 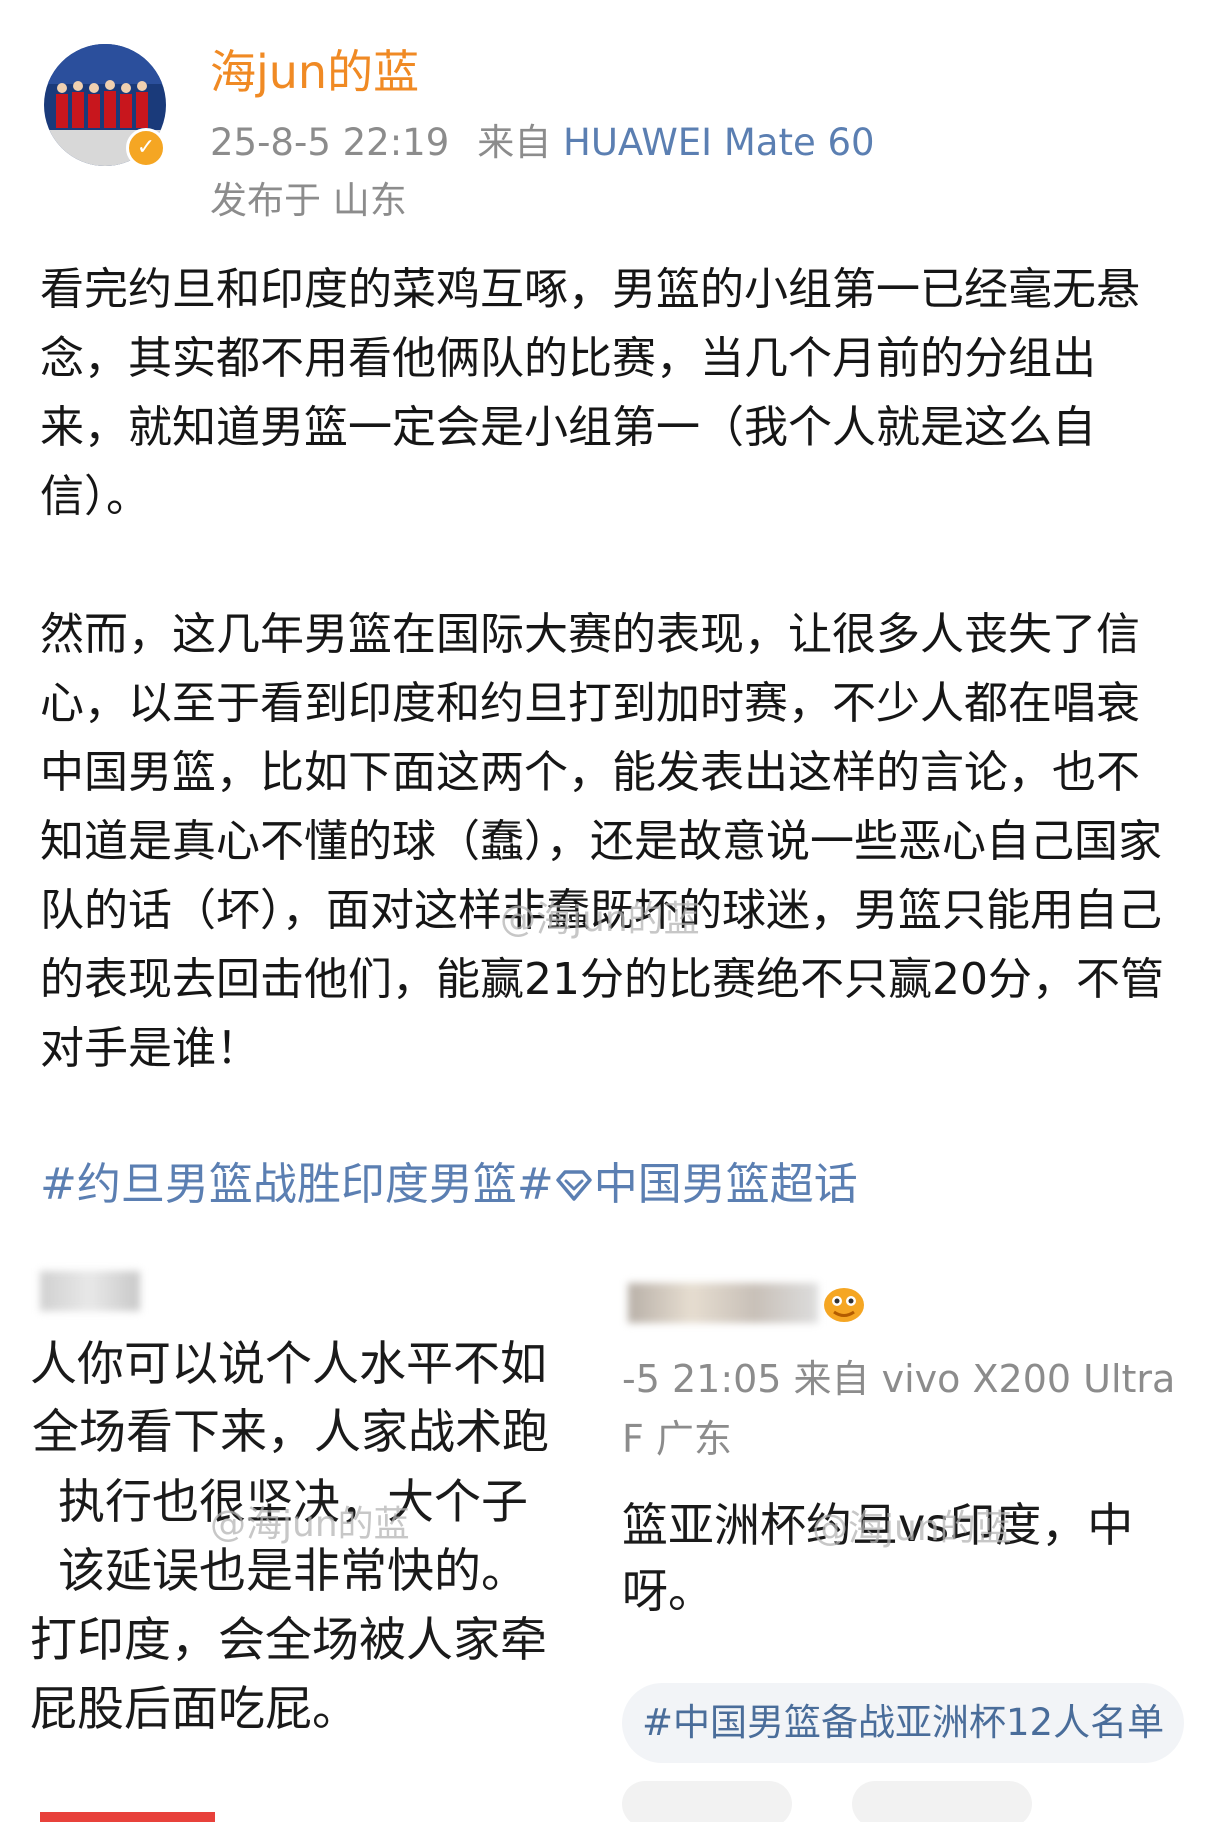 I want to click on post-meta: 25-8-5 22:19 来自 HUAWEI Mate 60, so click(x=542, y=143).